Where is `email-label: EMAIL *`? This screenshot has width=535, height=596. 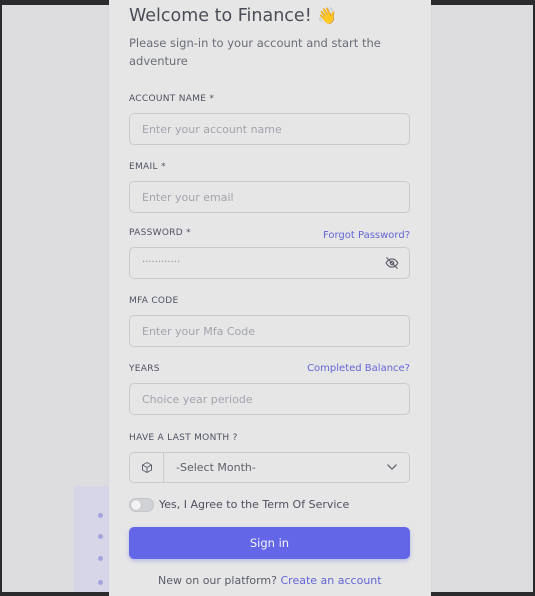
email-label: EMAIL * is located at coordinates (147, 167).